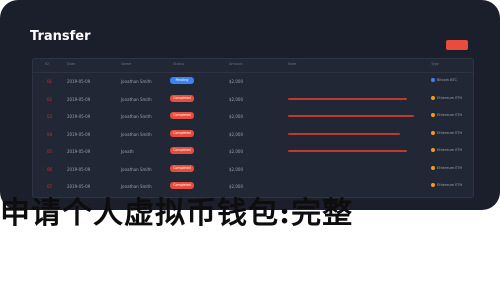  What do you see at coordinates (50, 151) in the screenshot?
I see `row-id: 05` at bounding box center [50, 151].